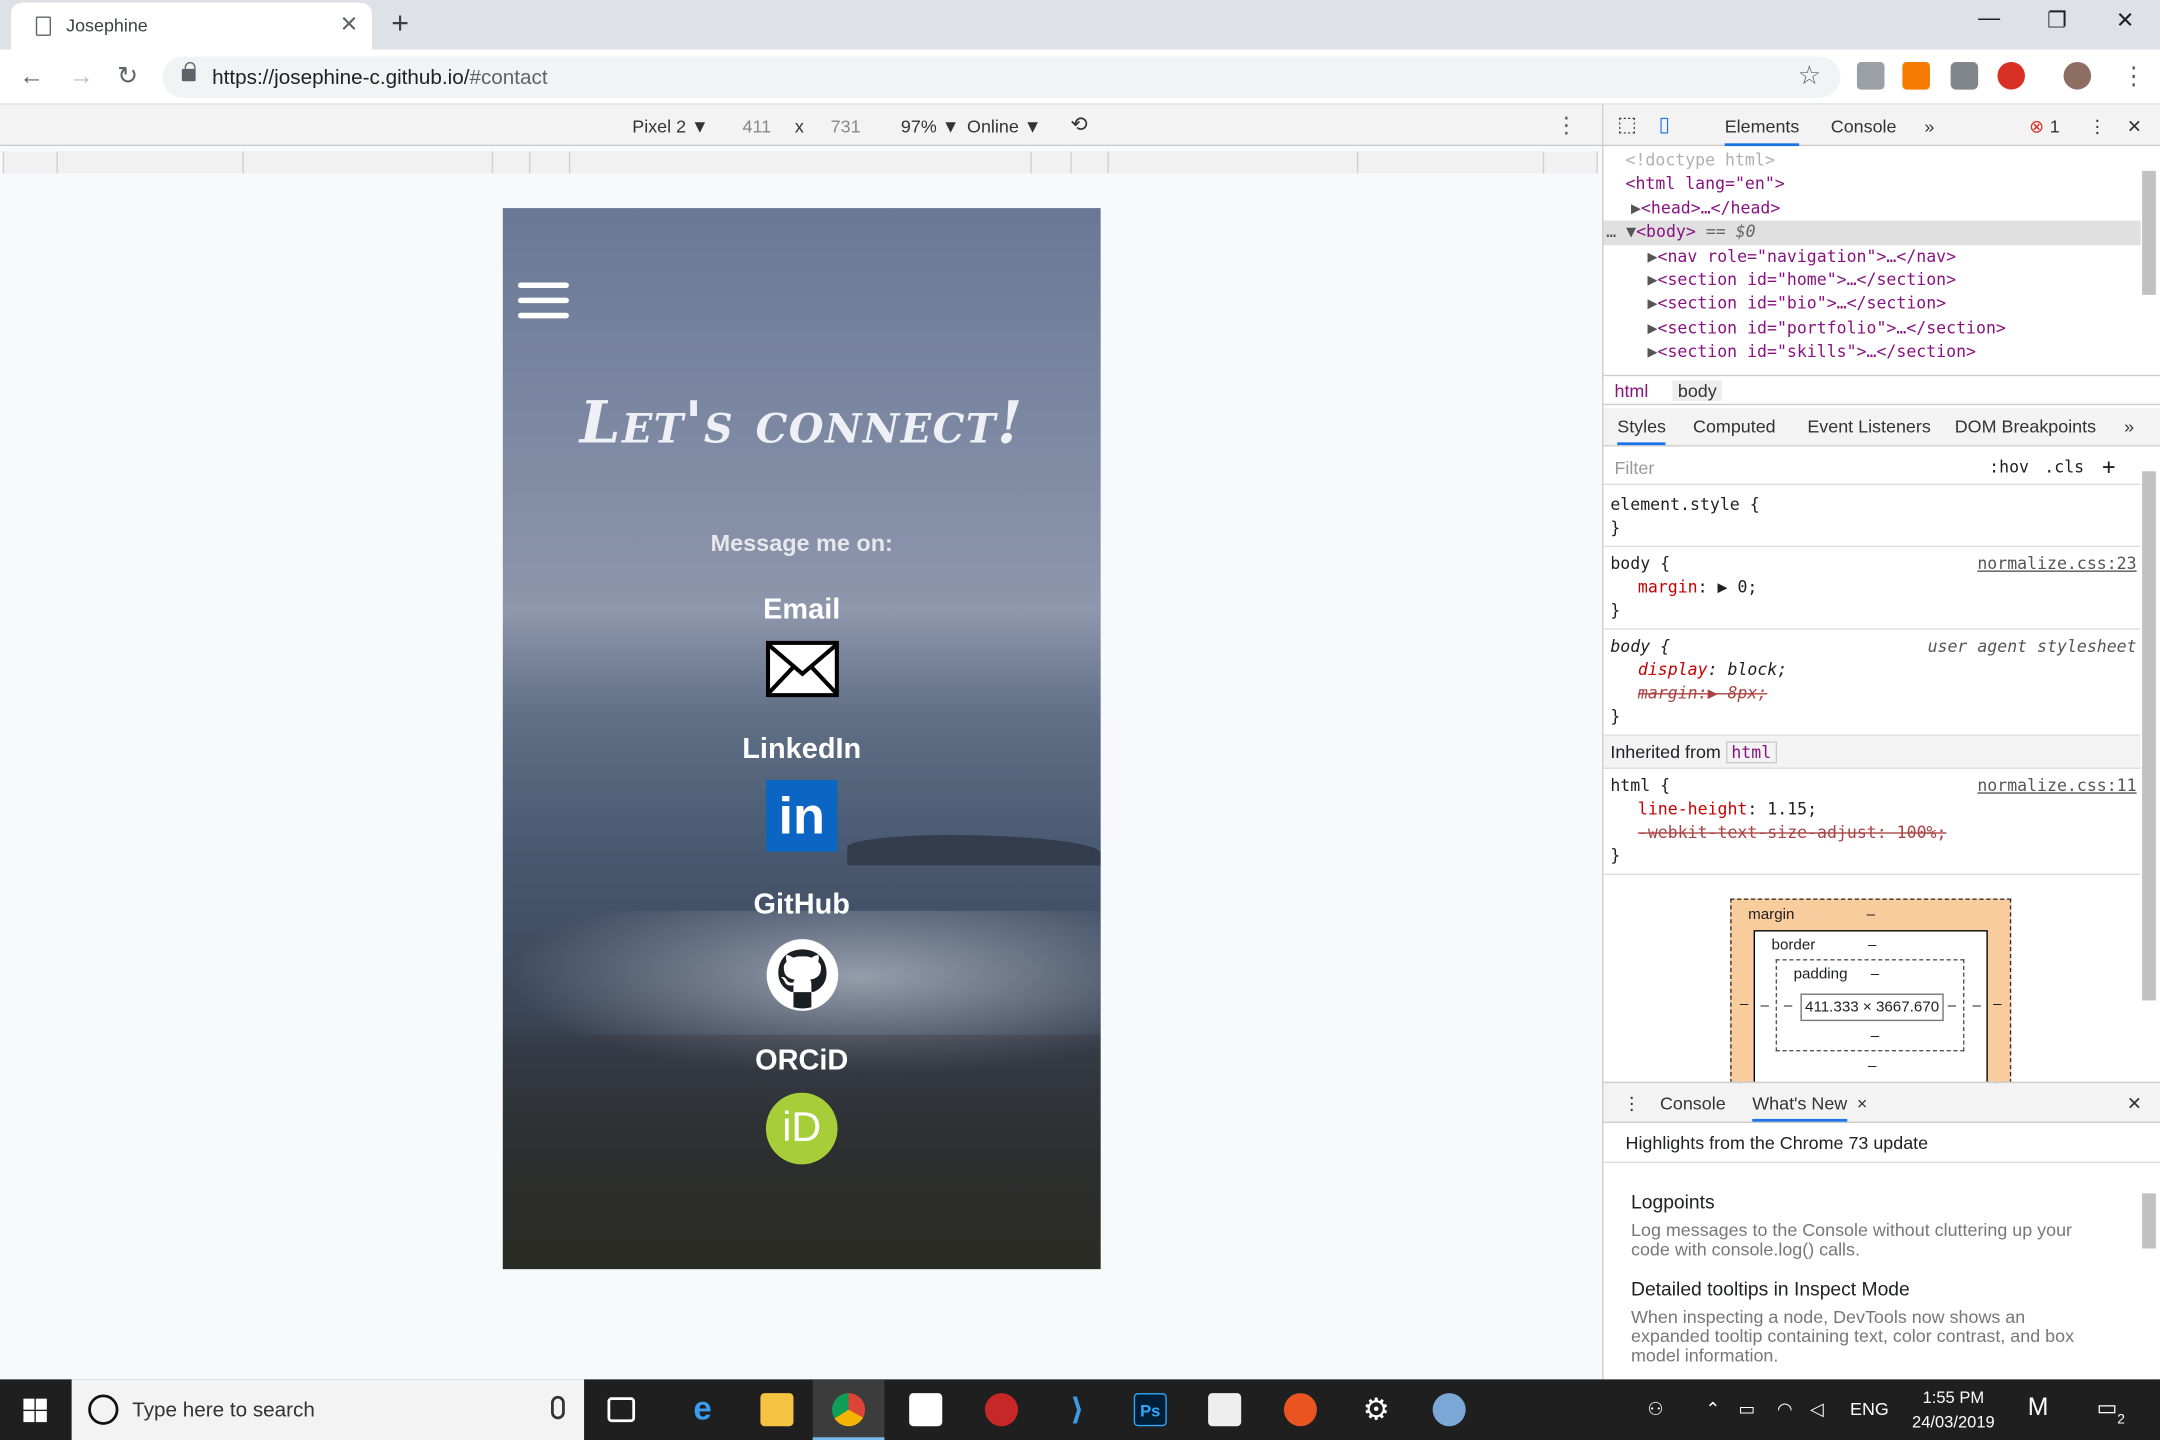 This screenshot has height=1440, width=2160. I want to click on source-link: normalize.css:11, so click(2056, 785).